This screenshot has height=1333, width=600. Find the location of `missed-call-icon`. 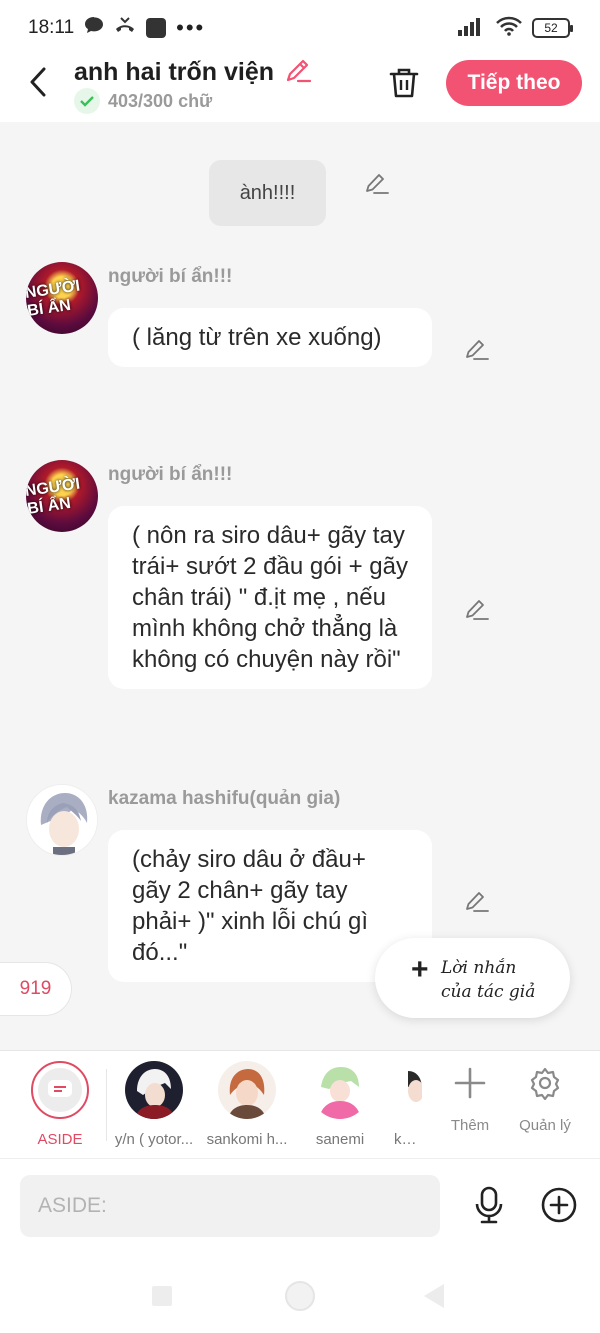

missed-call-icon is located at coordinates (125, 28).